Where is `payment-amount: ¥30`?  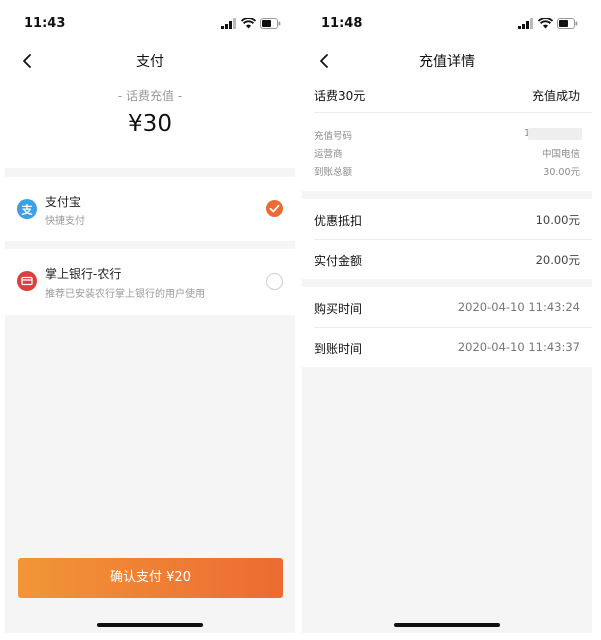 payment-amount: ¥30 is located at coordinates (150, 124).